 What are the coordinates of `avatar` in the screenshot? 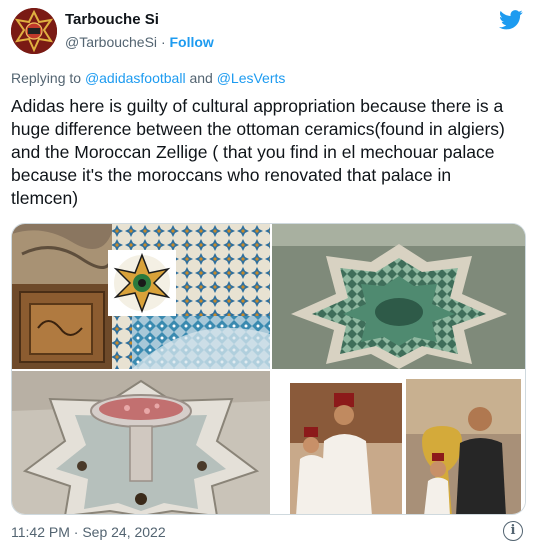 It's located at (34, 31).